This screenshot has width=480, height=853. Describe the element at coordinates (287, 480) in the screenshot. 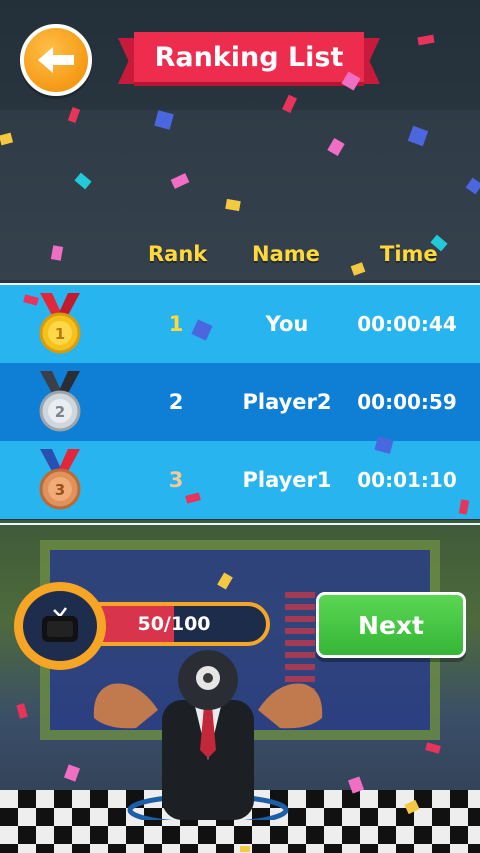

I see `name-cell: Player1` at that location.